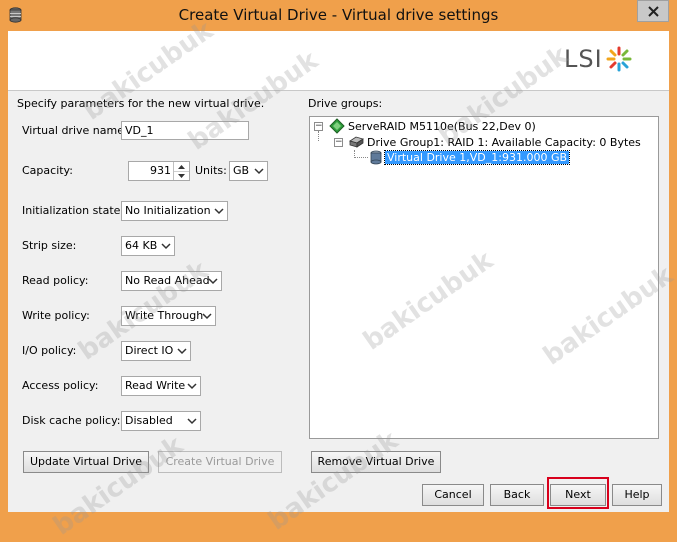 This screenshot has width=677, height=542. What do you see at coordinates (75, 130) in the screenshot?
I see `vd-name-label: Virtual drive name:` at bounding box center [75, 130].